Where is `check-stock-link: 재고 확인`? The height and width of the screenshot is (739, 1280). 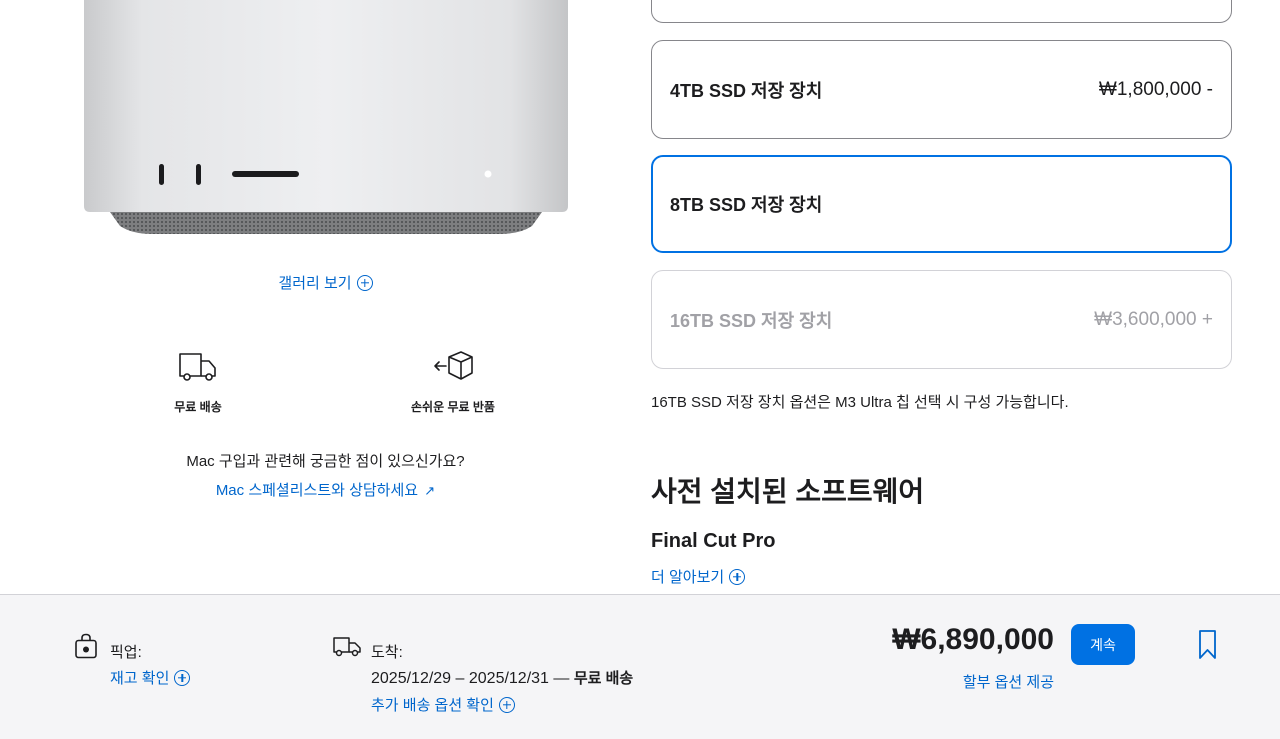
check-stock-link: 재고 확인 is located at coordinates (150, 677).